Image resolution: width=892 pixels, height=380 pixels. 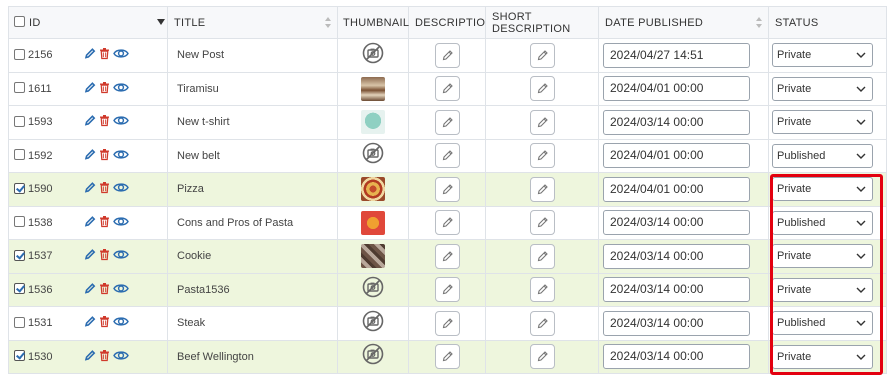 I want to click on table-row: 1537 Cookie 2024/03/14 00:00 Private, so click(x=447, y=256).